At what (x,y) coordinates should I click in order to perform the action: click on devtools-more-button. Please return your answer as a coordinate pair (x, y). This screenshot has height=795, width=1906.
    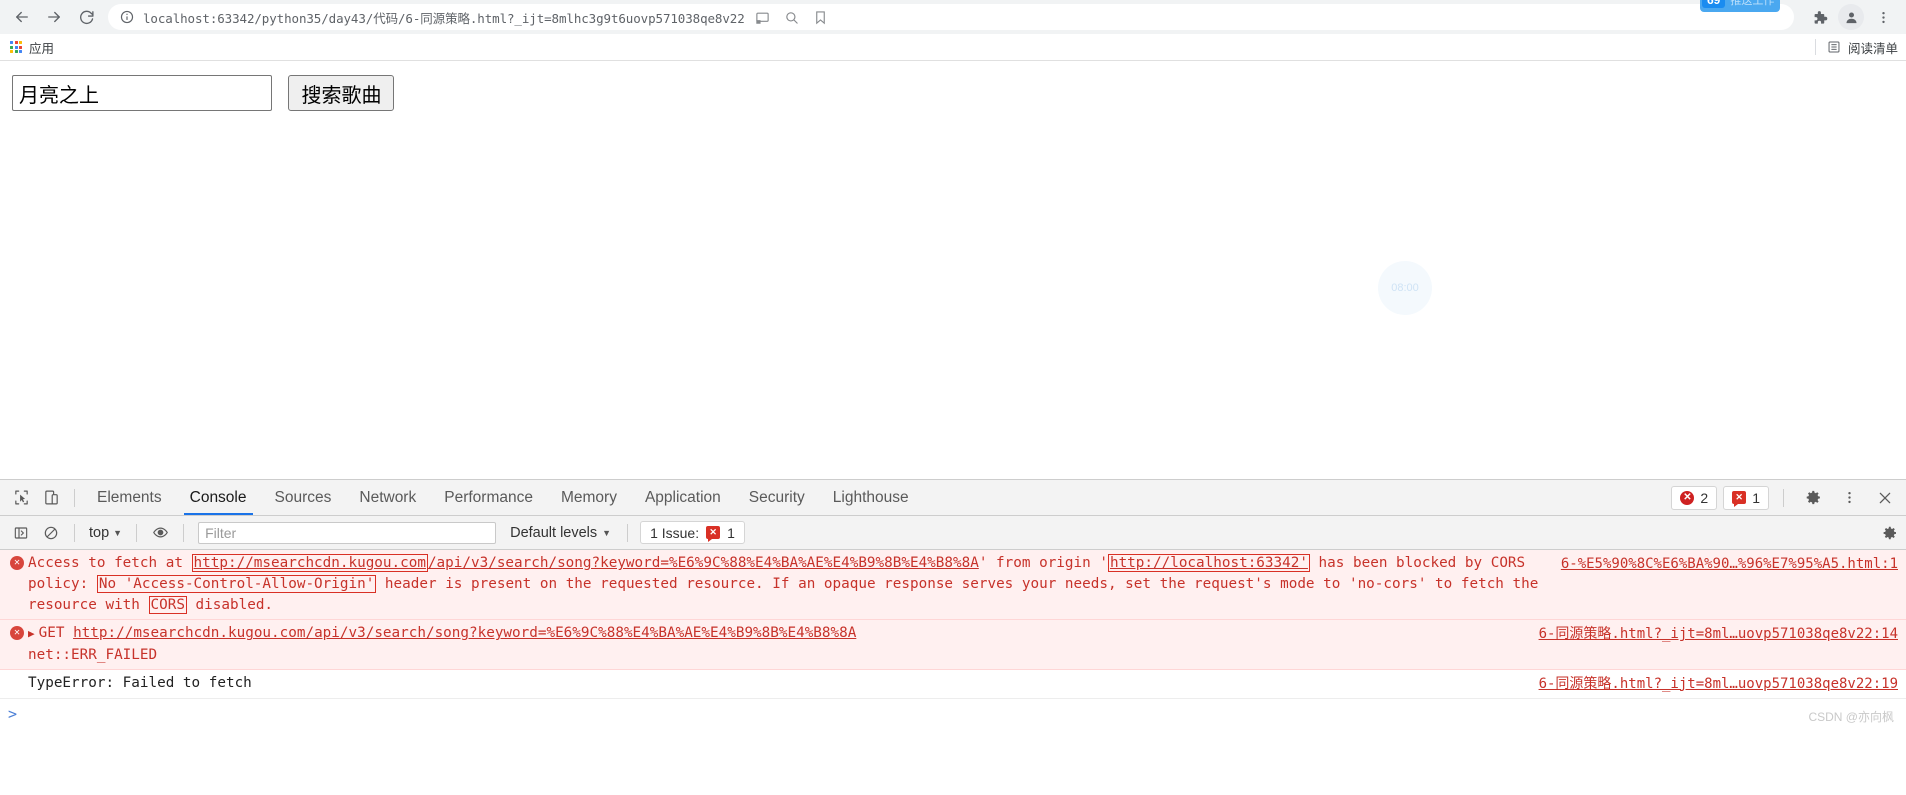
    Looking at the image, I should click on (1849, 498).